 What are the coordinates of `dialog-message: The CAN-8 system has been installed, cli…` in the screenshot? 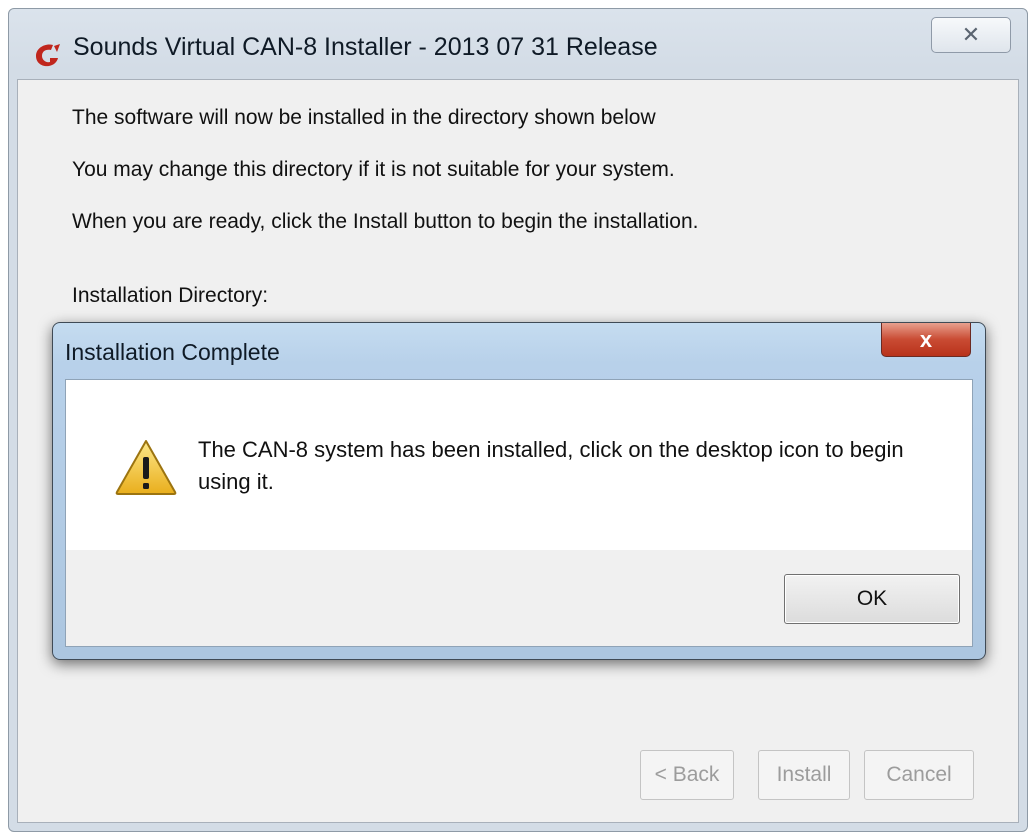 It's located at (551, 465).